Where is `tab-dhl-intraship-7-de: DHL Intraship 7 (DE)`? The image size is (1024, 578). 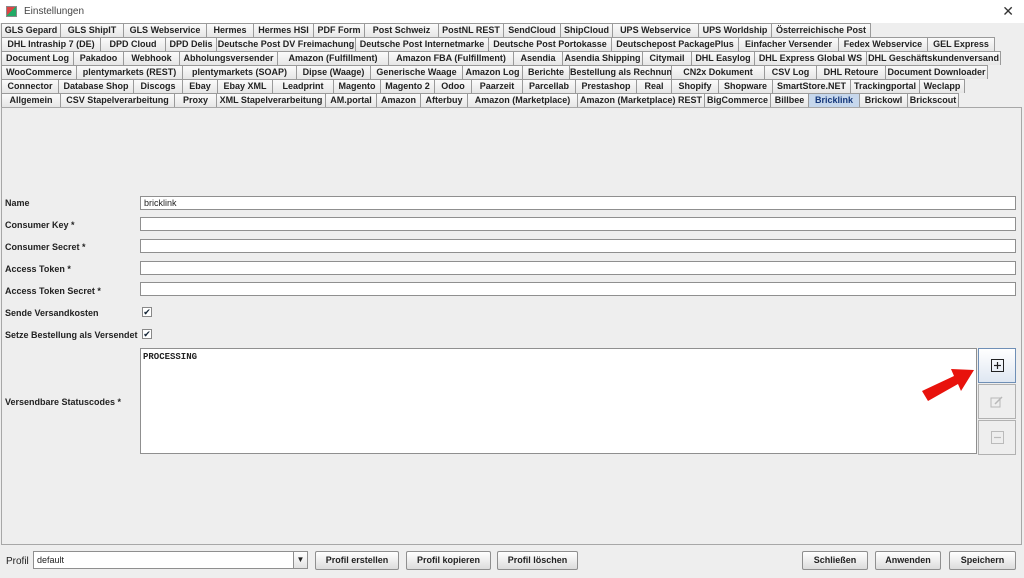
tab-dhl-intraship-7-de: DHL Intraship 7 (DE) is located at coordinates (51, 44).